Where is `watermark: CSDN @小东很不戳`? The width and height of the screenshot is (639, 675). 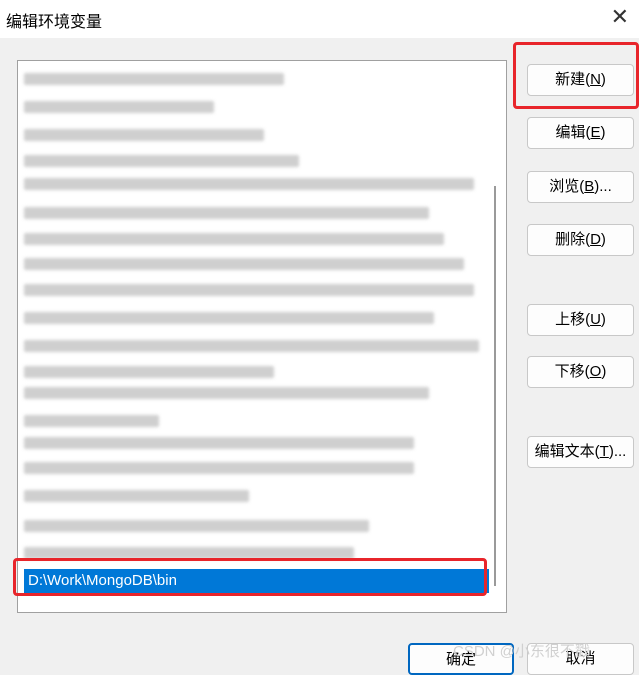 watermark: CSDN @小东很不戳 is located at coordinates (521, 651).